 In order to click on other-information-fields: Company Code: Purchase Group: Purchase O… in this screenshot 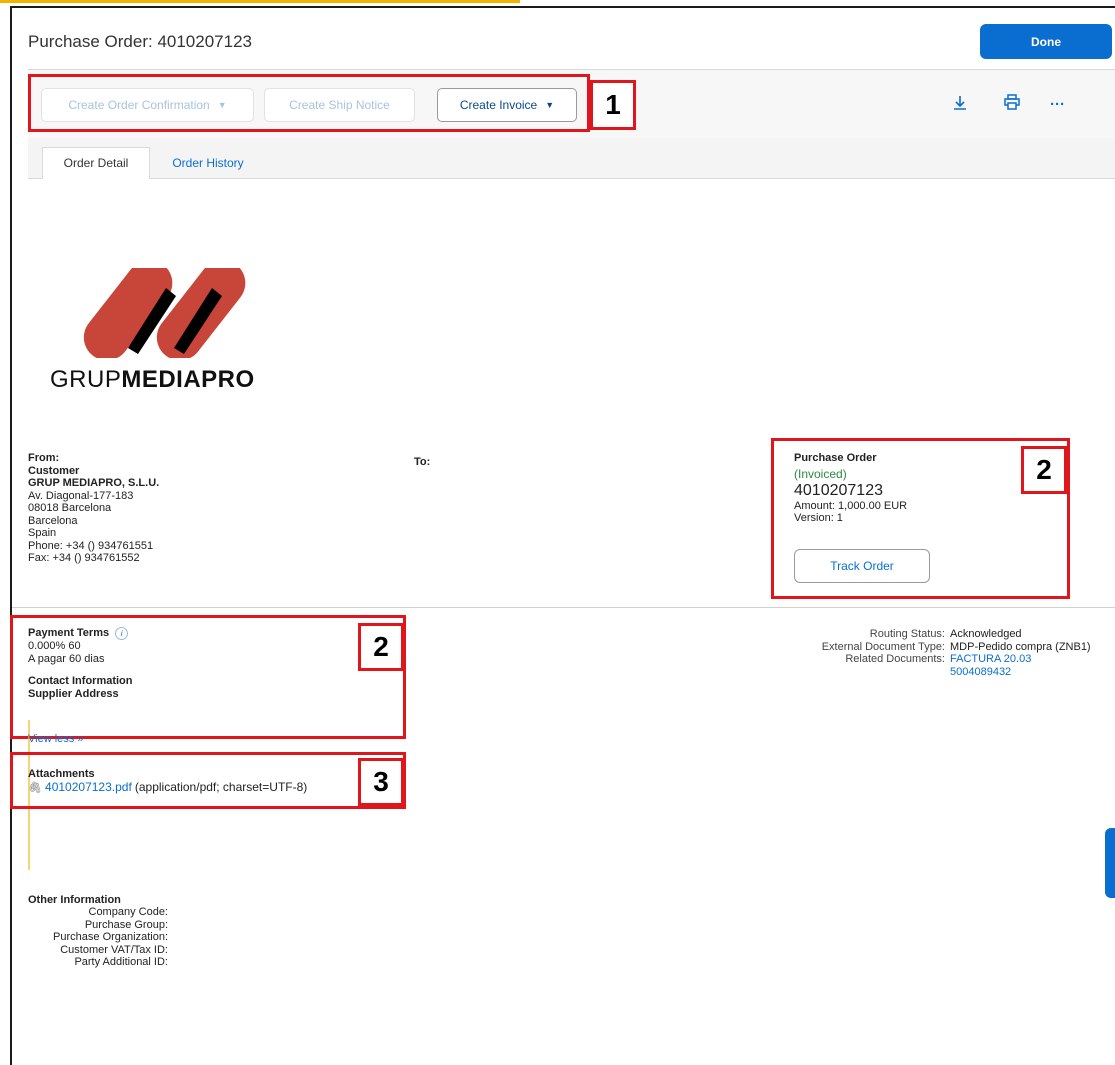, I will do `click(98, 937)`.